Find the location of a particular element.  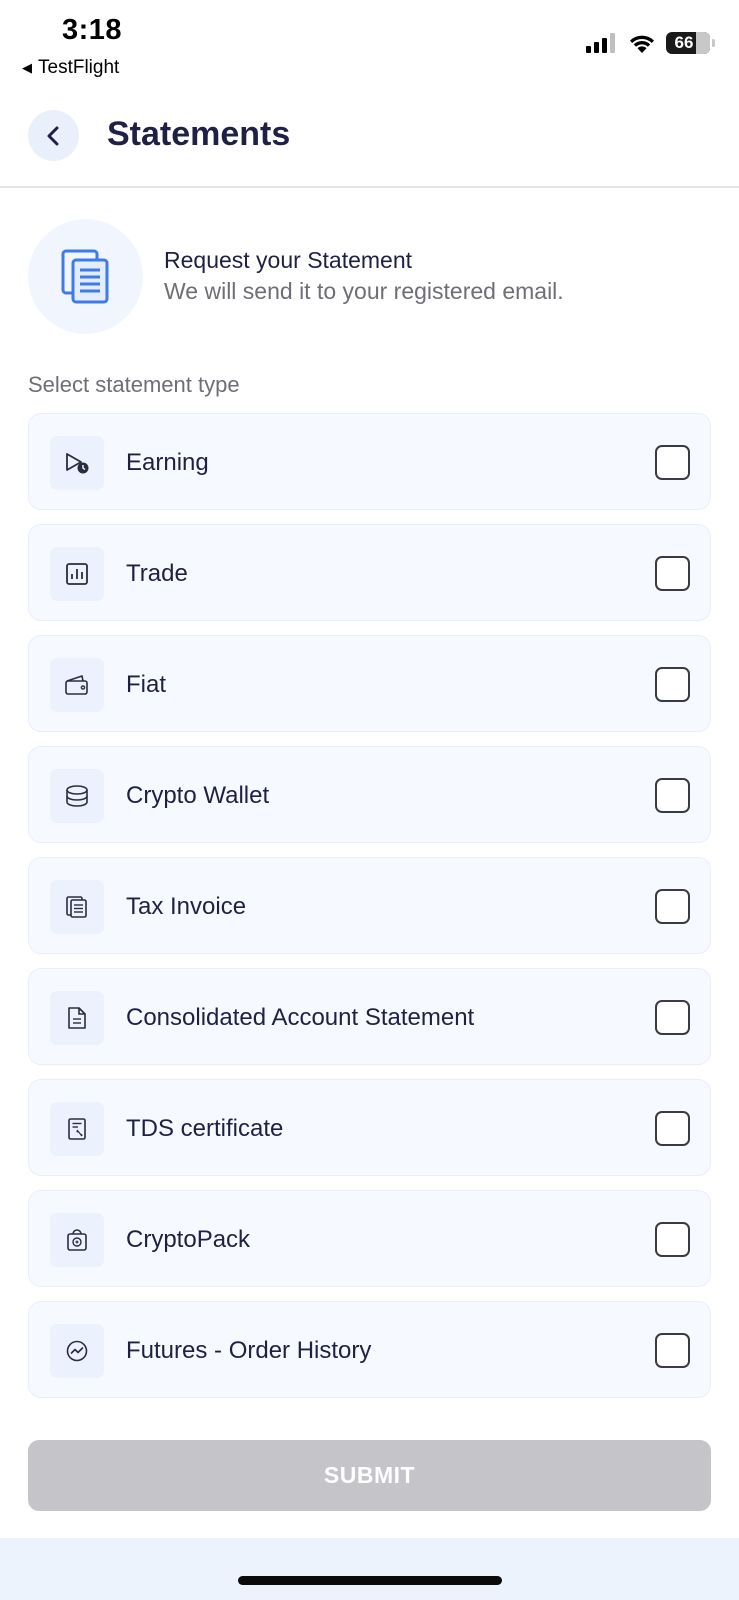

back-button is located at coordinates (53, 135).